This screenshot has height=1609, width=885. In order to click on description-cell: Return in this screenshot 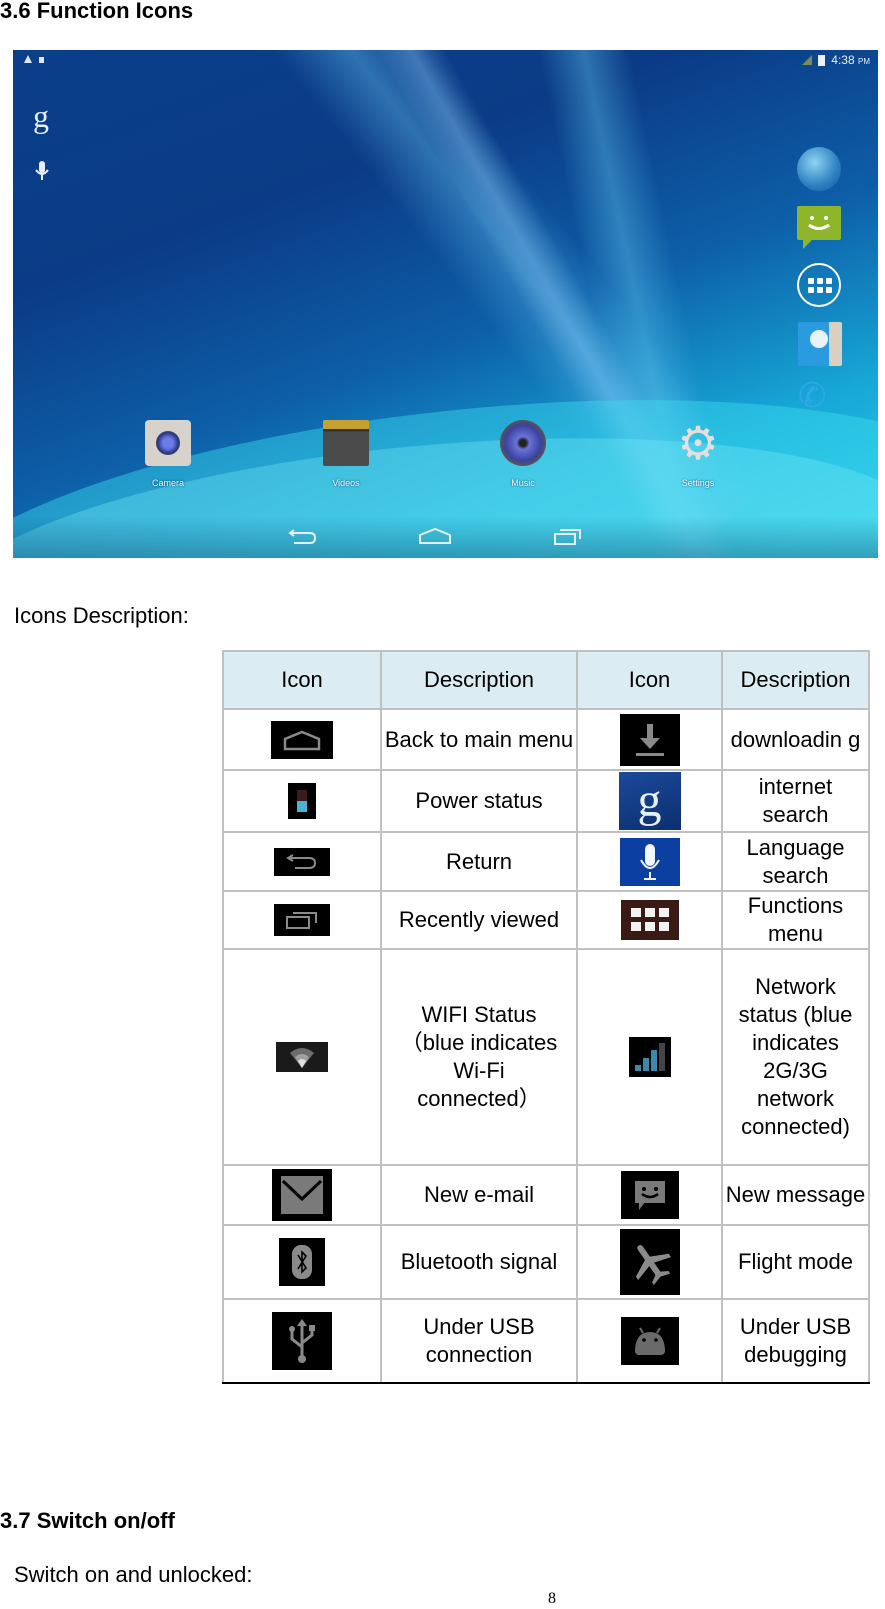, I will do `click(479, 861)`.